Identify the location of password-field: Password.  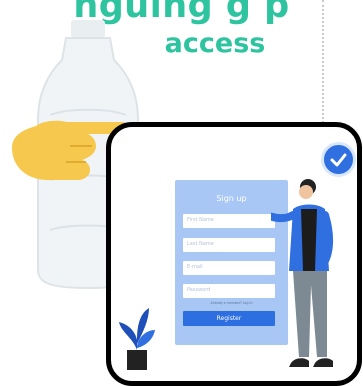
(229, 291).